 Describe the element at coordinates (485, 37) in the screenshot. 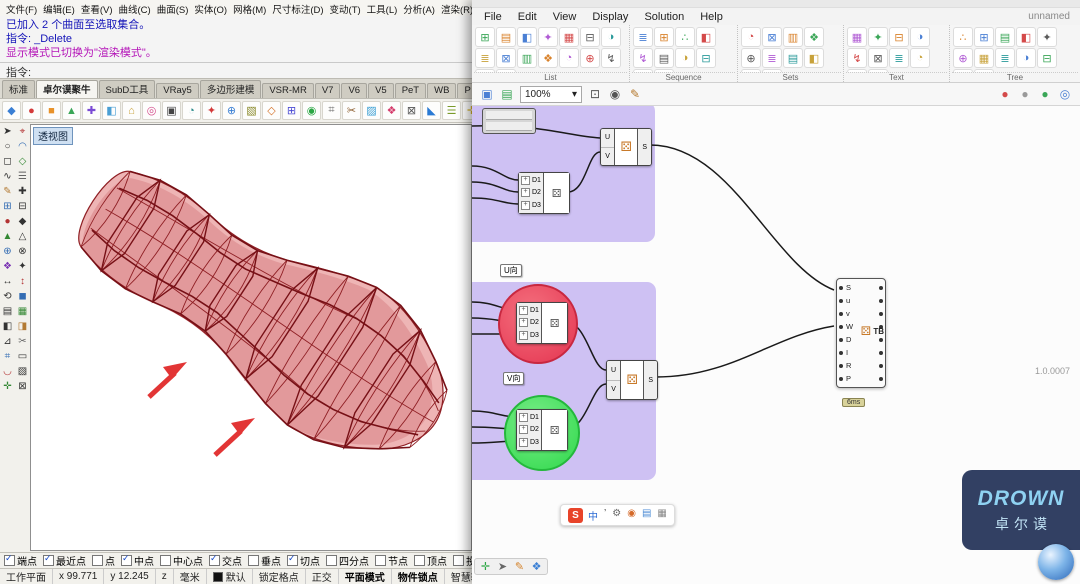

I see `component-icon: ⊞` at that location.